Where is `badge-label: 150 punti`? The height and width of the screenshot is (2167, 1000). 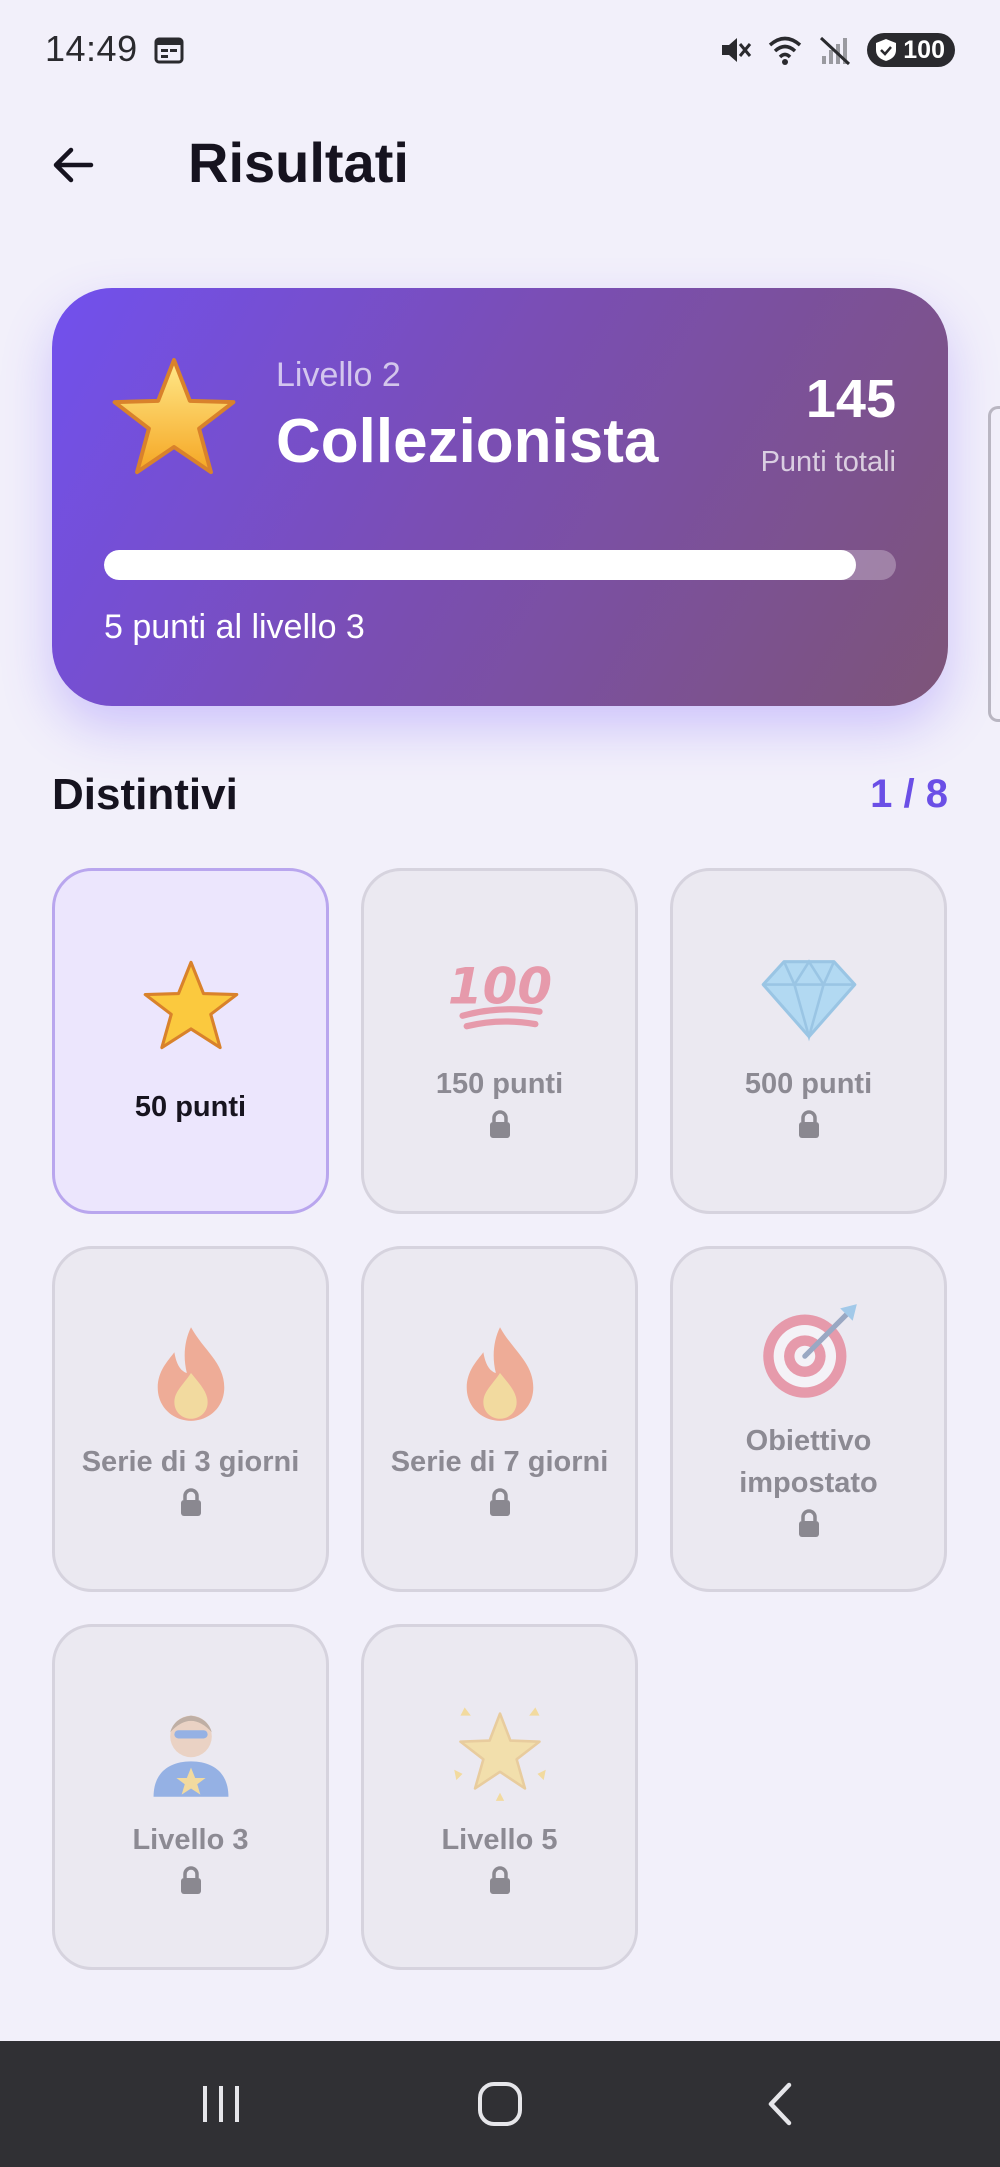
badge-label: 150 punti is located at coordinates (499, 1084).